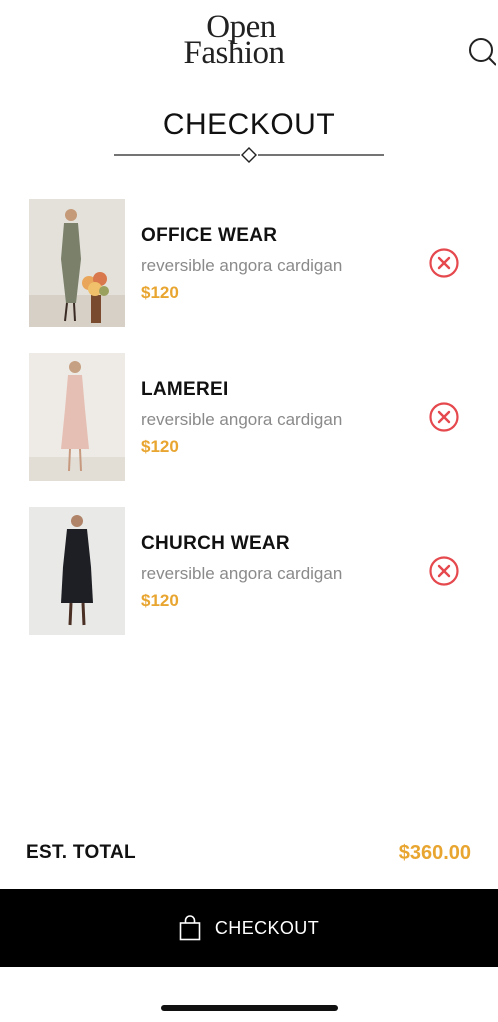 Image resolution: width=498 pixels, height=1022 pixels. Describe the element at coordinates (190, 928) in the screenshot. I see `shopping-bag-icon` at that location.